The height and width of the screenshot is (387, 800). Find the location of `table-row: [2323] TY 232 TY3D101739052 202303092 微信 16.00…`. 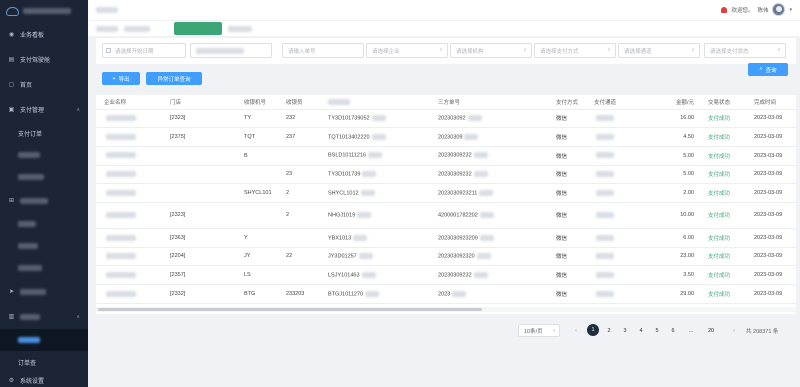

table-row: [2323] TY 232 TY3D101739052 202303092 微信 16.00… is located at coordinates (446, 119).